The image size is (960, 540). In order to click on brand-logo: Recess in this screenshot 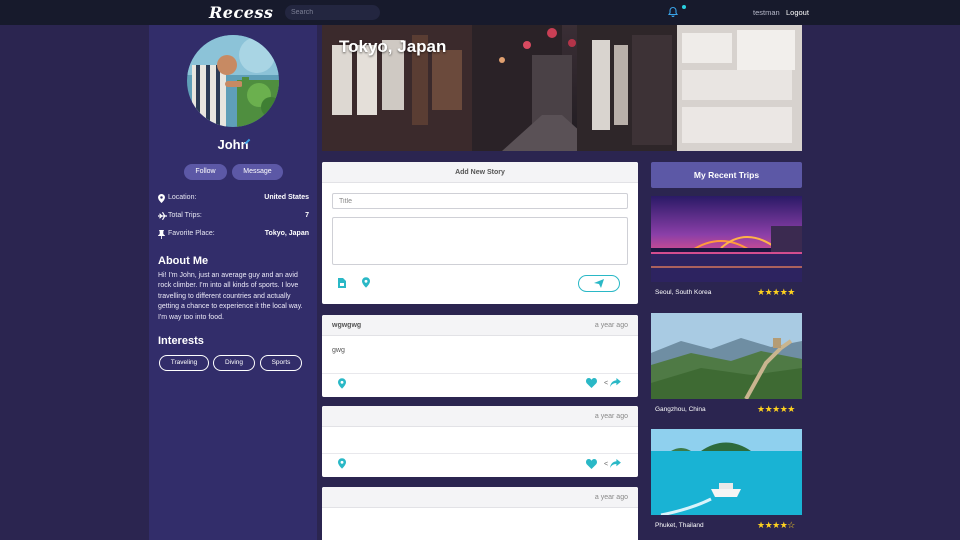, I will do `click(241, 12)`.